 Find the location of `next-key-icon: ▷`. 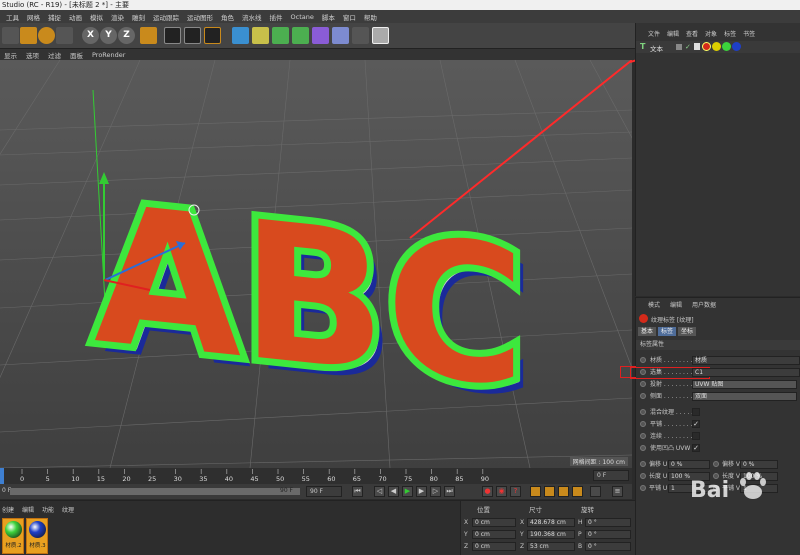

next-key-icon: ▷ is located at coordinates (435, 491).